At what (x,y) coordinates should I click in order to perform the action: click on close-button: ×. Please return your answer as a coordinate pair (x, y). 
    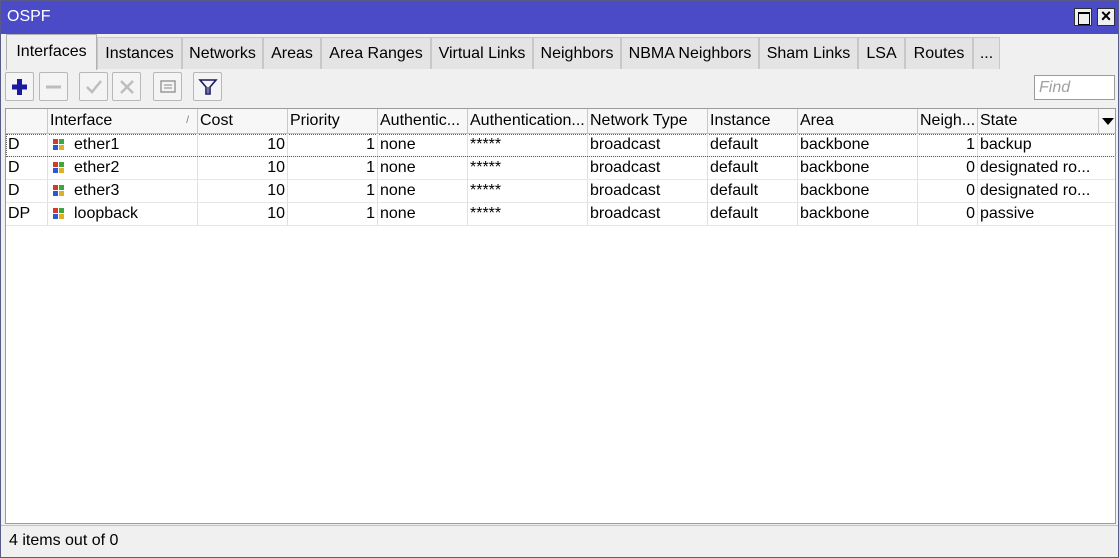
    Looking at the image, I should click on (1106, 16).